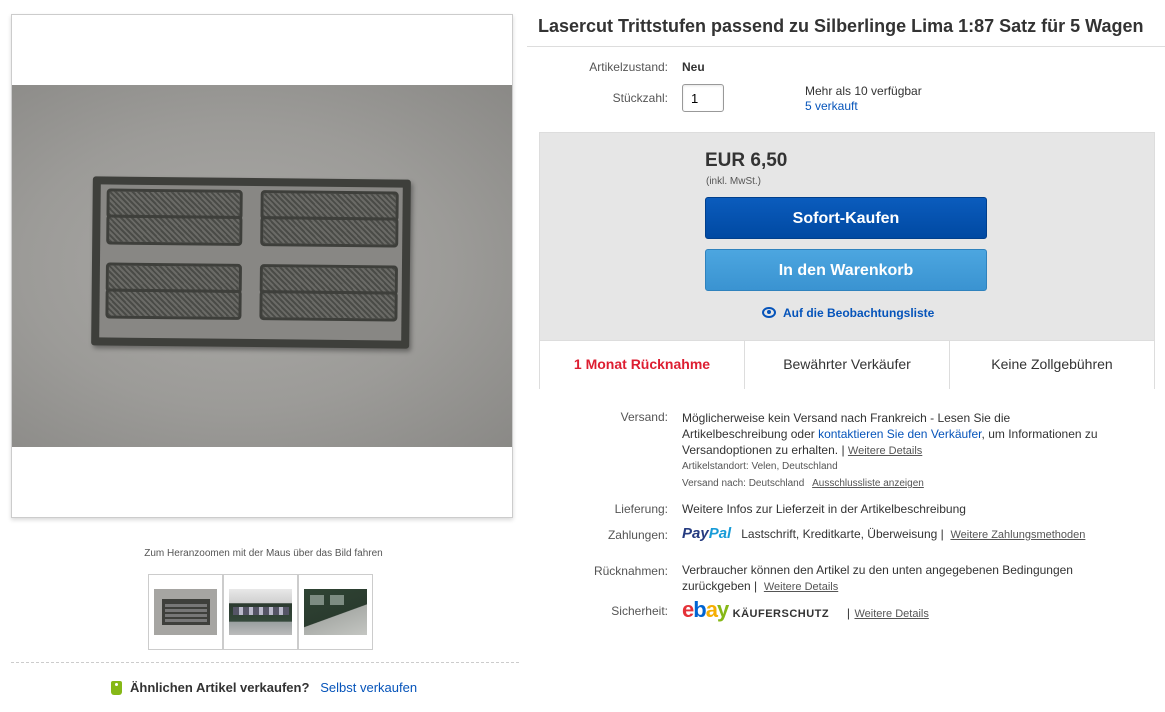  What do you see at coordinates (733, 181) in the screenshot?
I see `vat-note: (inkl. MwSt.)` at bounding box center [733, 181].